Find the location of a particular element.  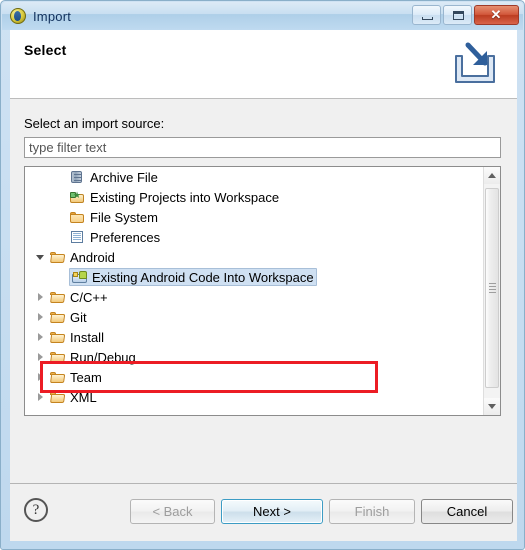

minimize-button is located at coordinates (426, 15).